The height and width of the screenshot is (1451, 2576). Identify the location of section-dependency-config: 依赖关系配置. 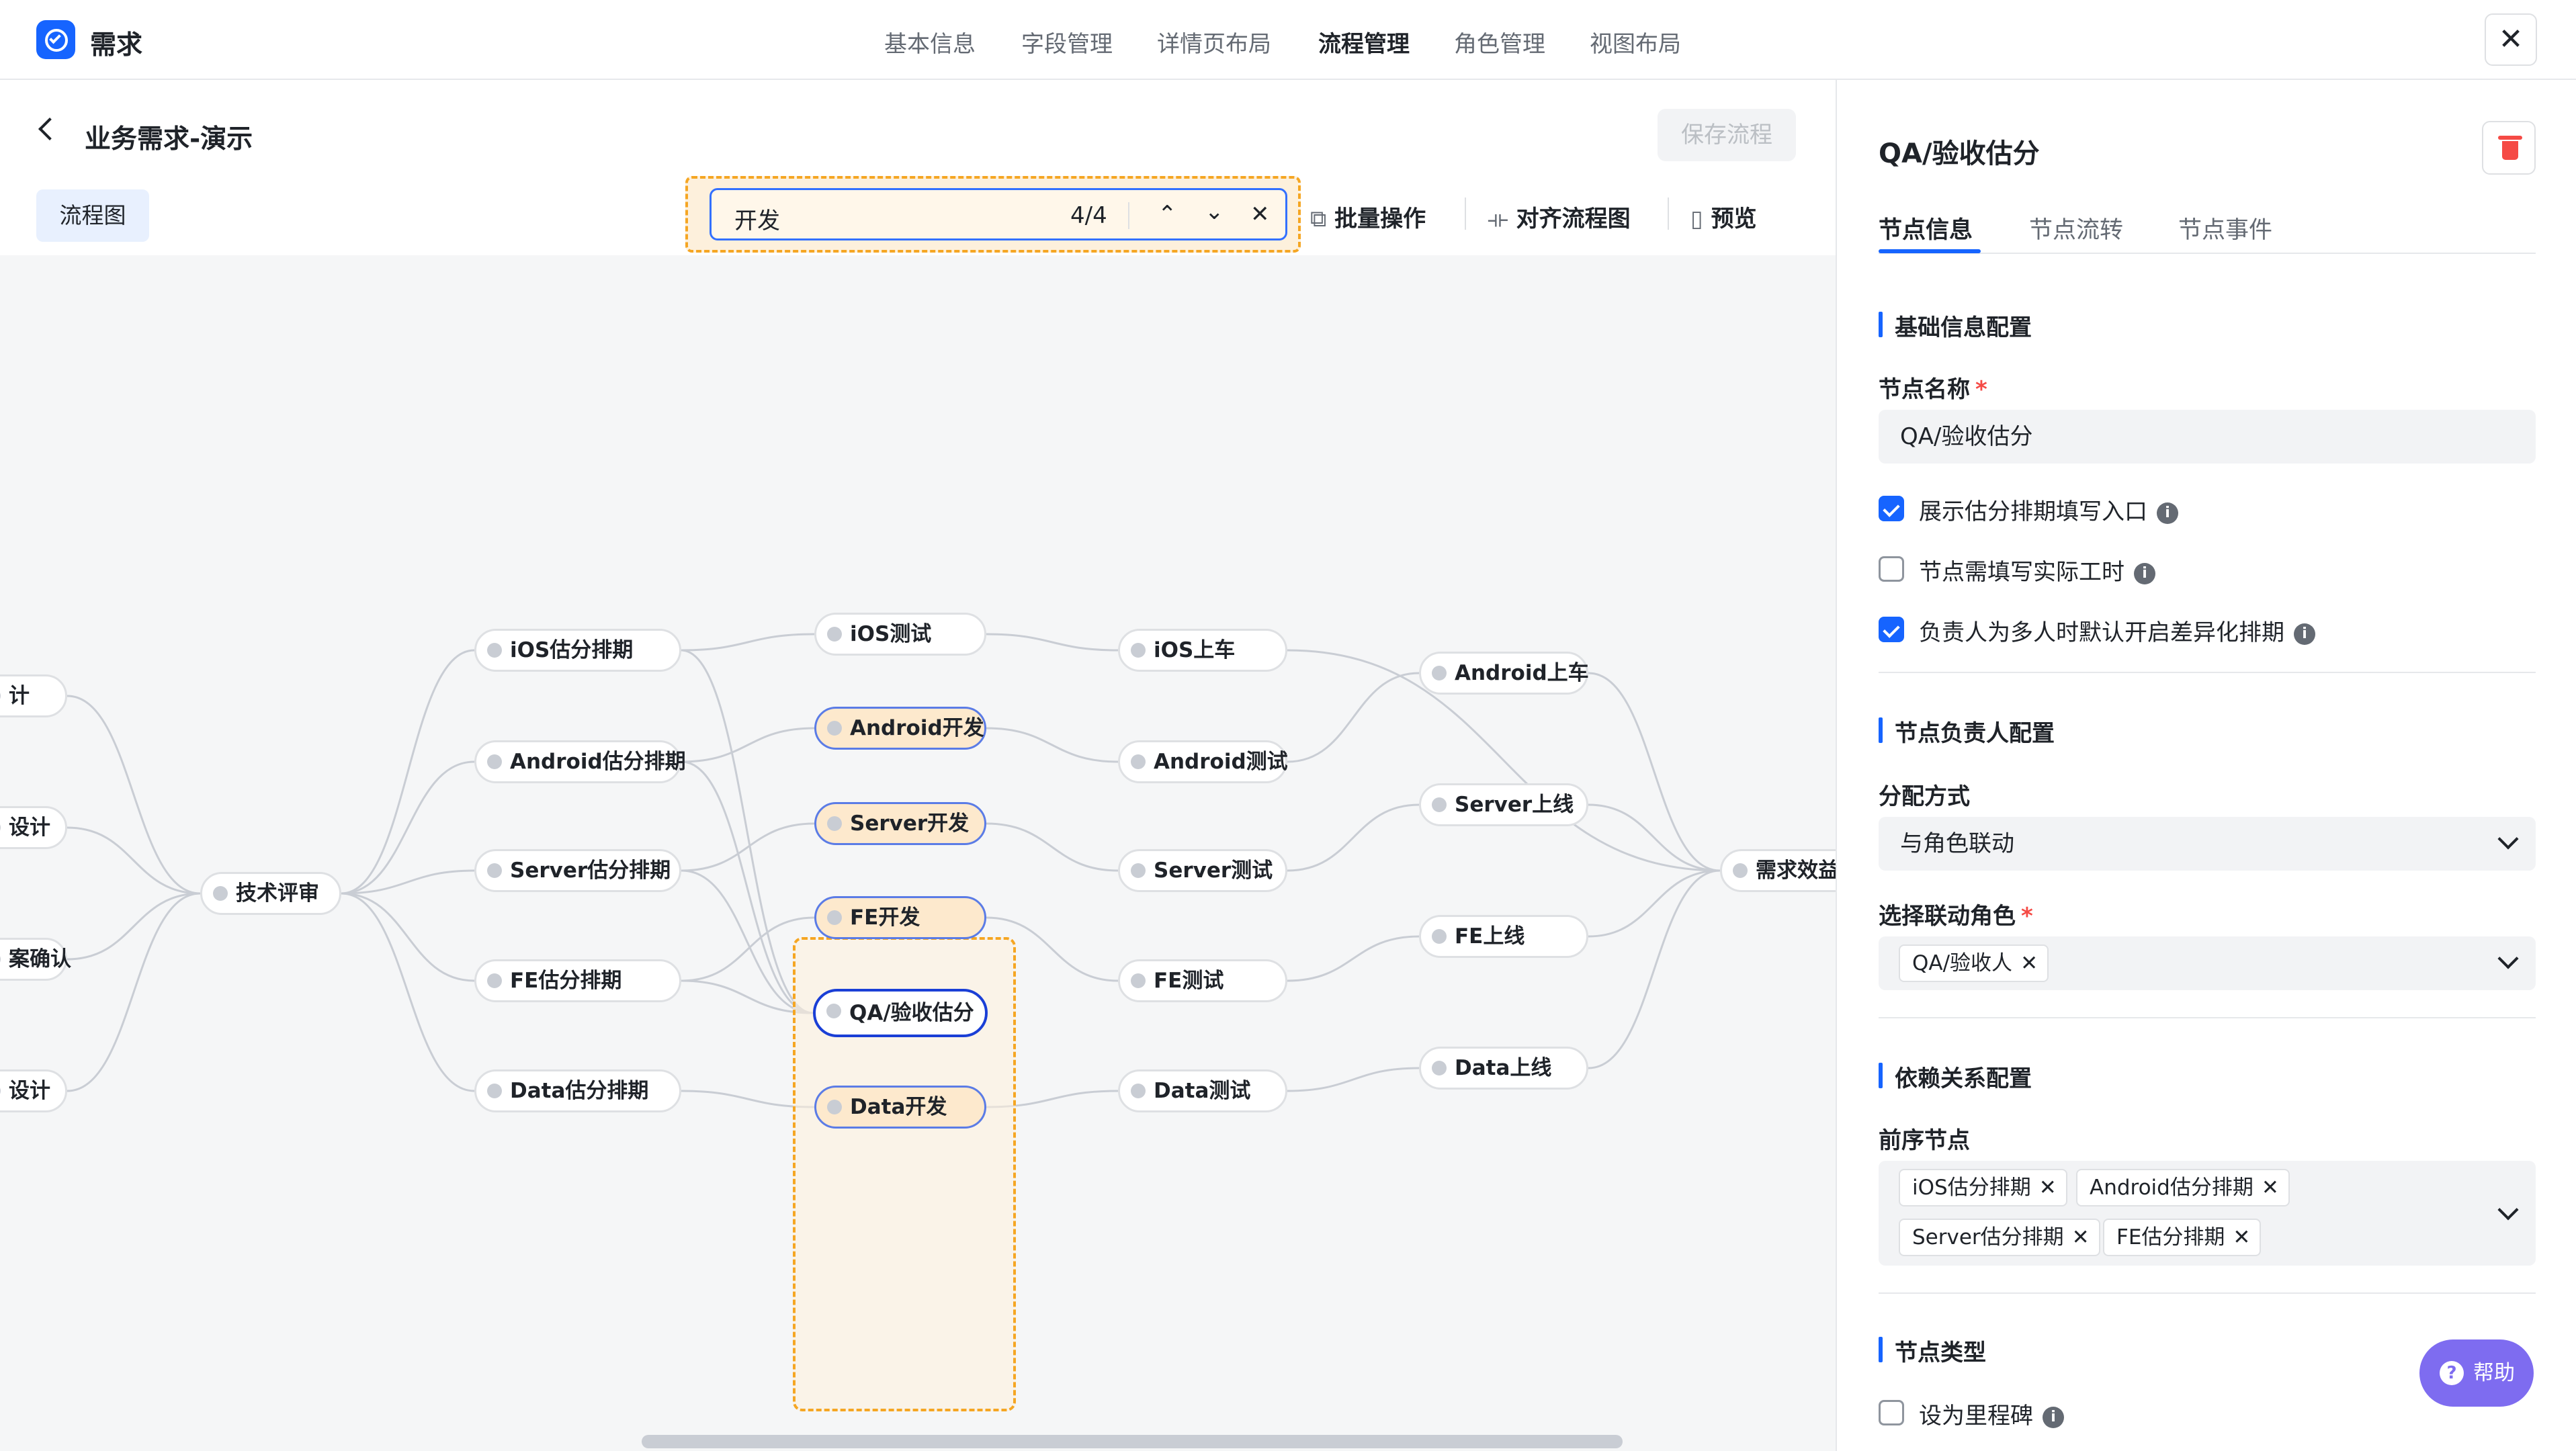
(1955, 1076).